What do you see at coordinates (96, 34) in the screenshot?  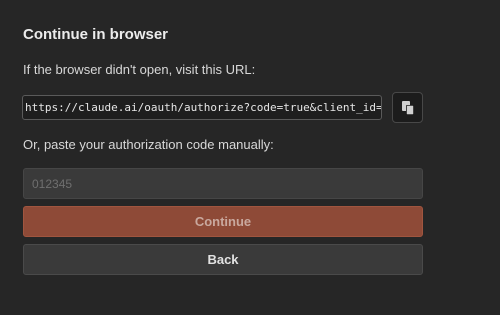 I see `dialog-title: Continue in browser` at bounding box center [96, 34].